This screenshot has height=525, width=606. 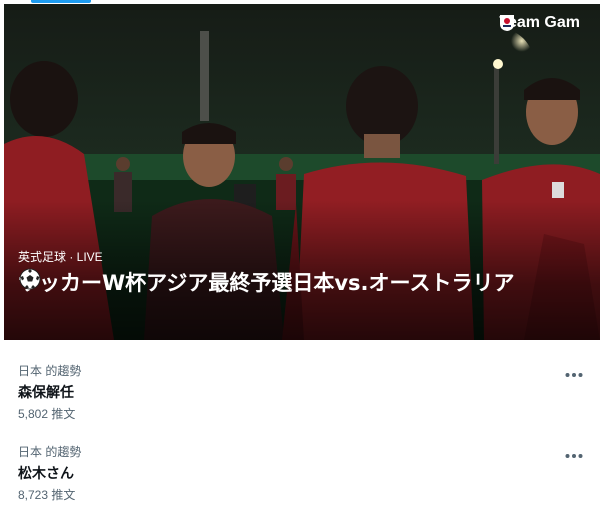 I want to click on trend-item: 日本 的趨勢 松木さん 8,723 推文, so click(x=302, y=469).